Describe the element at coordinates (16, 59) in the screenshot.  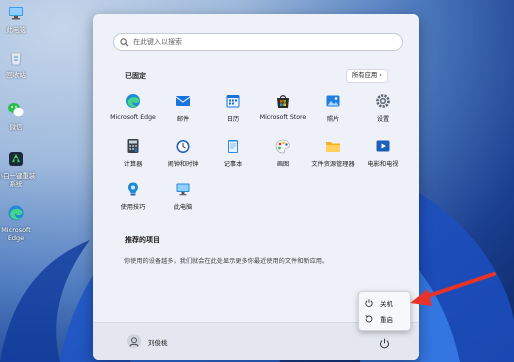
I see `recycle-bin-icon` at that location.